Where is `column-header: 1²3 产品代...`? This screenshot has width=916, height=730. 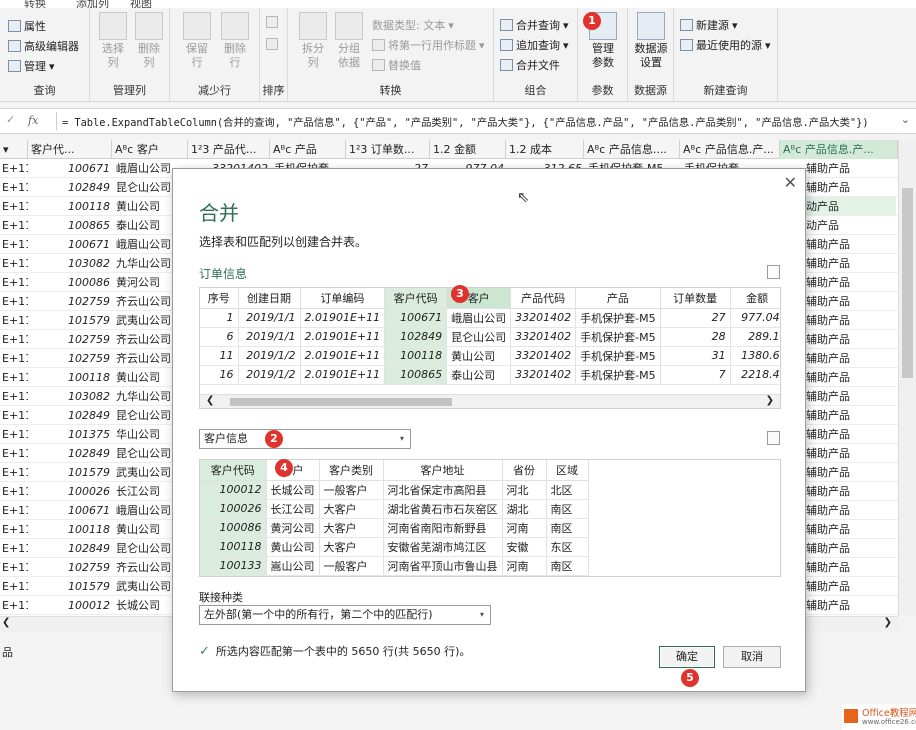
column-header: 1²3 产品代... is located at coordinates (229, 149).